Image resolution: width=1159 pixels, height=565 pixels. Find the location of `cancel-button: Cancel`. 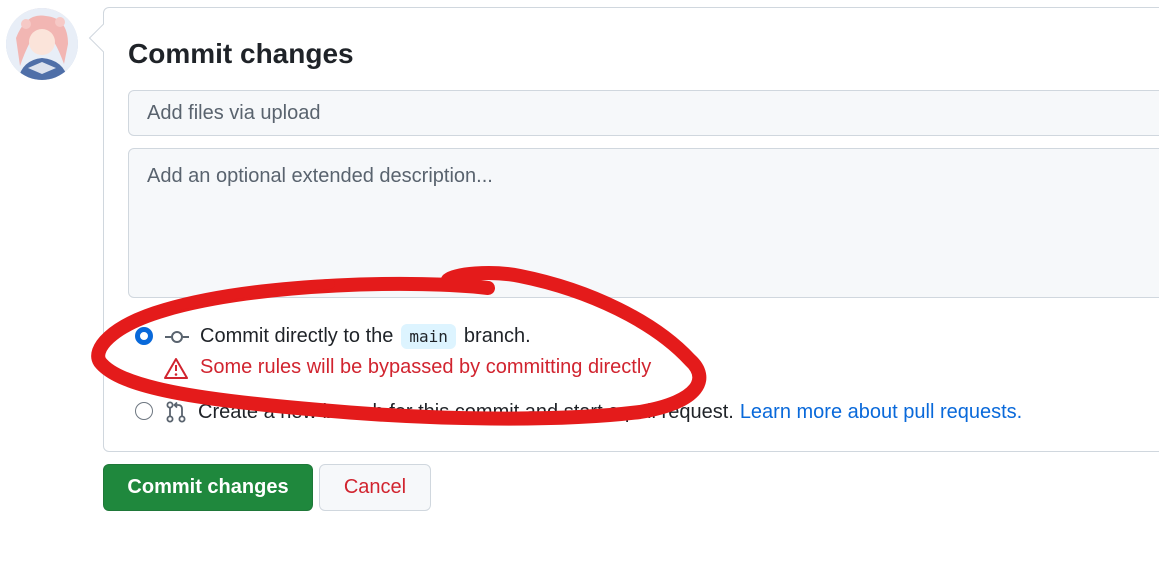

cancel-button: Cancel is located at coordinates (375, 487).